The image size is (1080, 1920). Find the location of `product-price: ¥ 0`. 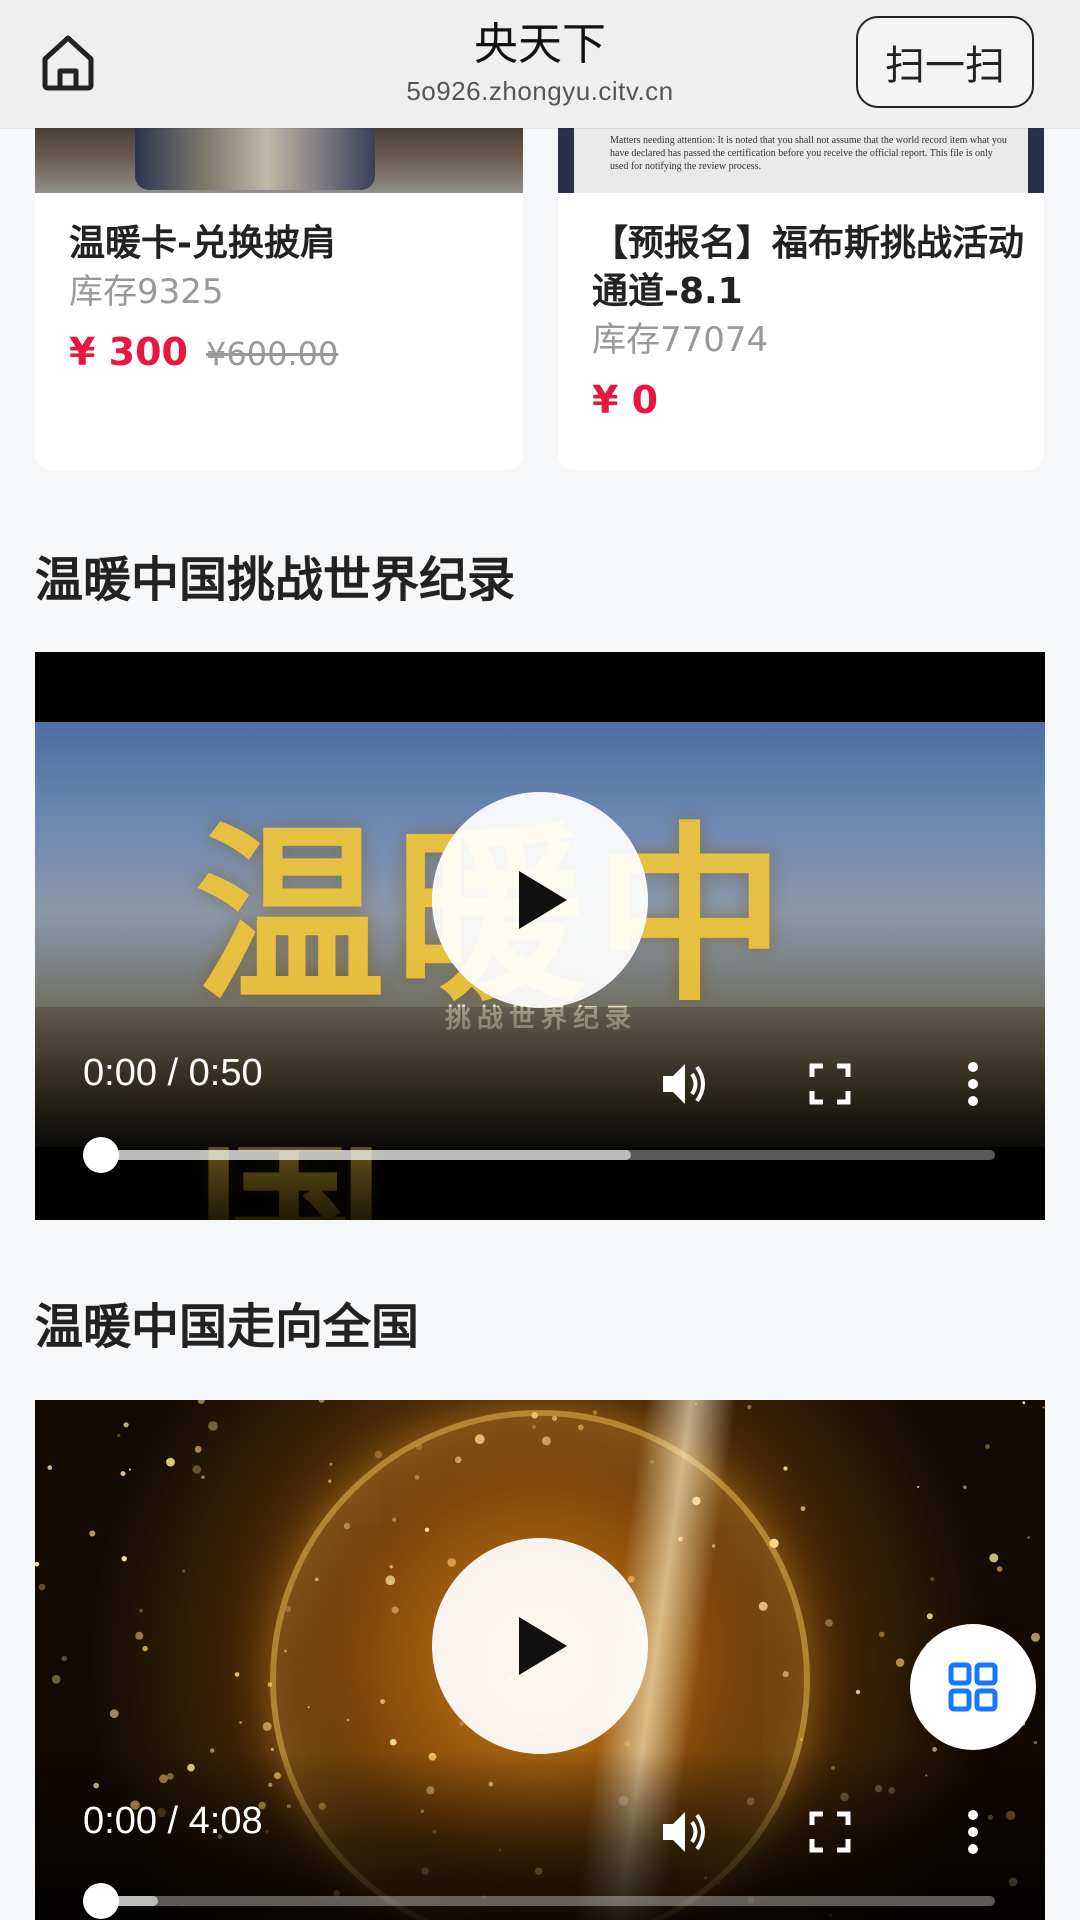

product-price: ¥ 0 is located at coordinates (625, 400).